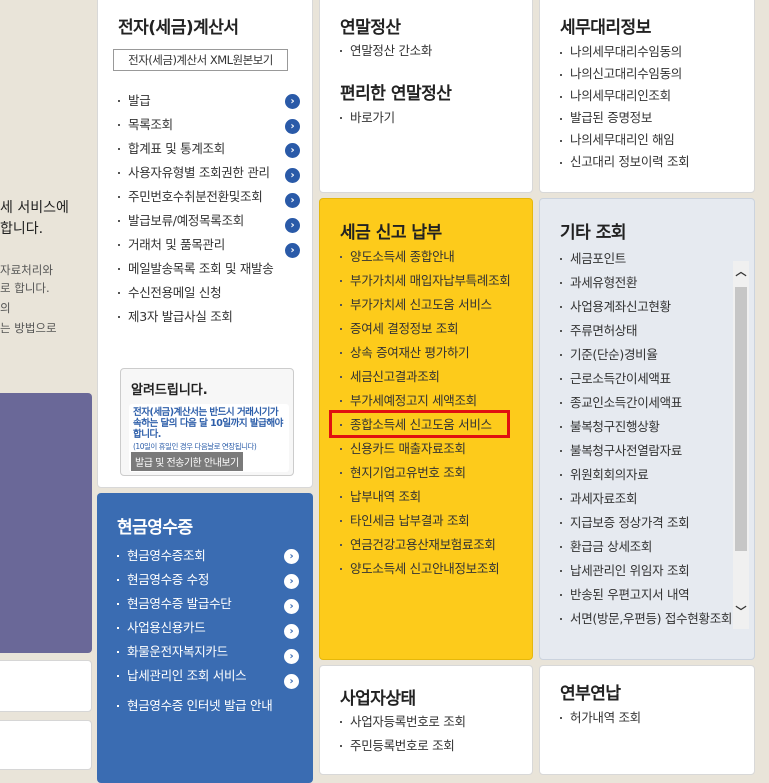  What do you see at coordinates (646, 499) in the screenshot?
I see `other-inquiry-link: 과세자료조회` at bounding box center [646, 499].